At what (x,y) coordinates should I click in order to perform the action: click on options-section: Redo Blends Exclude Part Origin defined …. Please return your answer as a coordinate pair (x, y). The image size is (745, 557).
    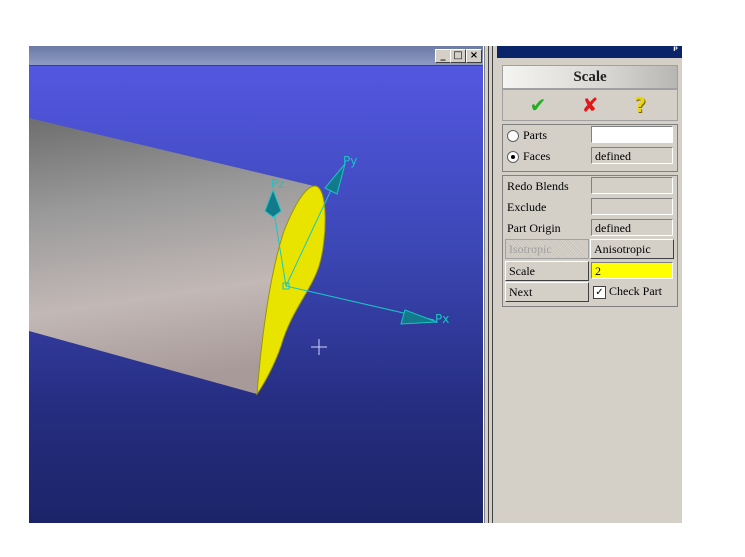
    Looking at the image, I should click on (590, 241).